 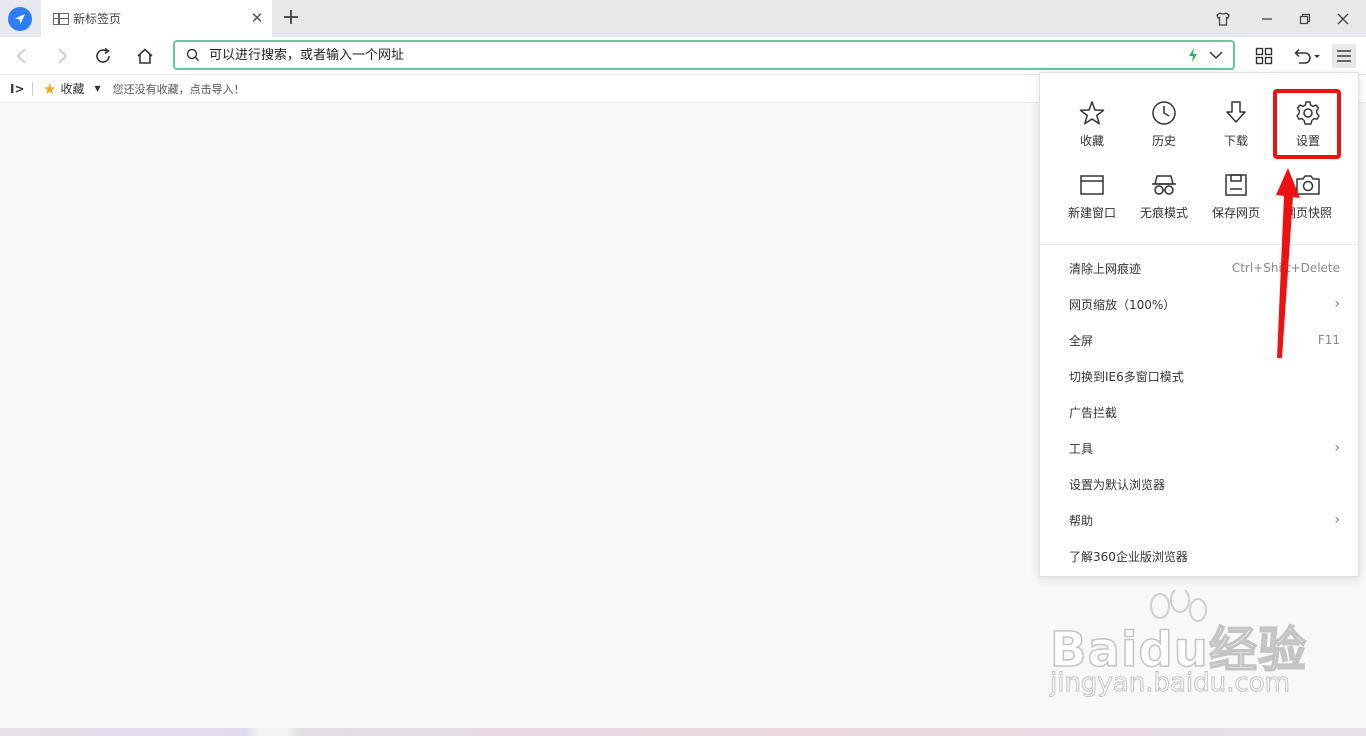 What do you see at coordinates (103, 56) in the screenshot?
I see `refresh-button` at bounding box center [103, 56].